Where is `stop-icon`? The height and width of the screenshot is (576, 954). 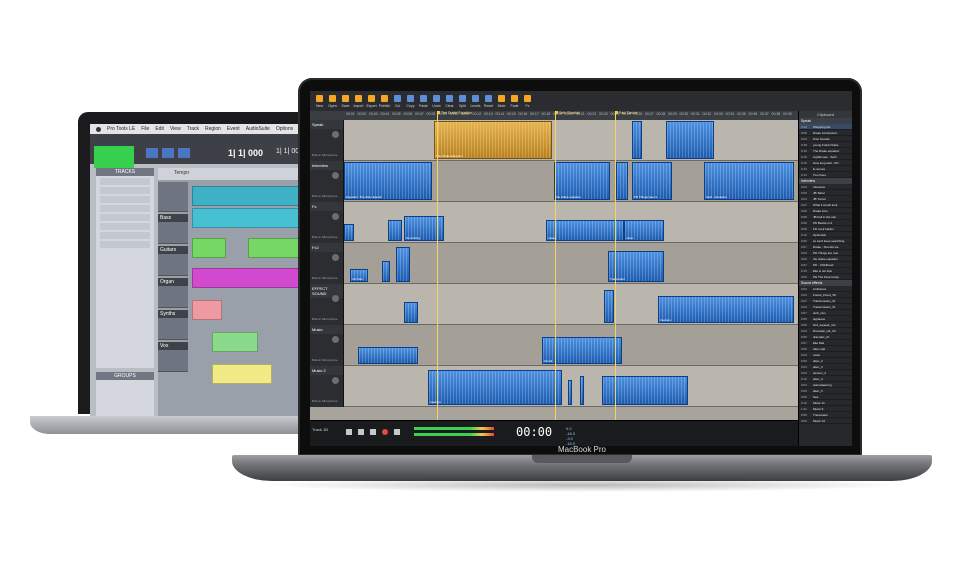
stop-icon is located at coordinates (373, 432).